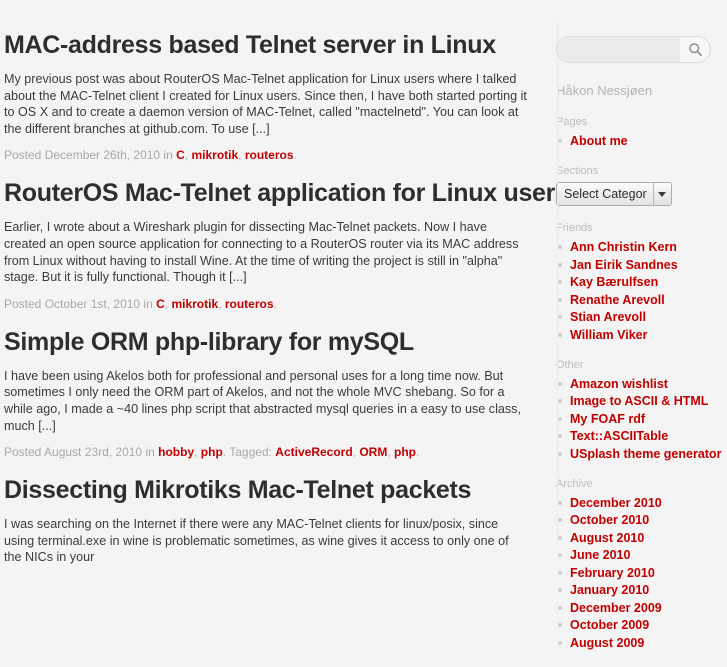 The height and width of the screenshot is (667, 727). Describe the element at coordinates (619, 384) in the screenshot. I see `sidebar-link: Amazon wishlist` at that location.